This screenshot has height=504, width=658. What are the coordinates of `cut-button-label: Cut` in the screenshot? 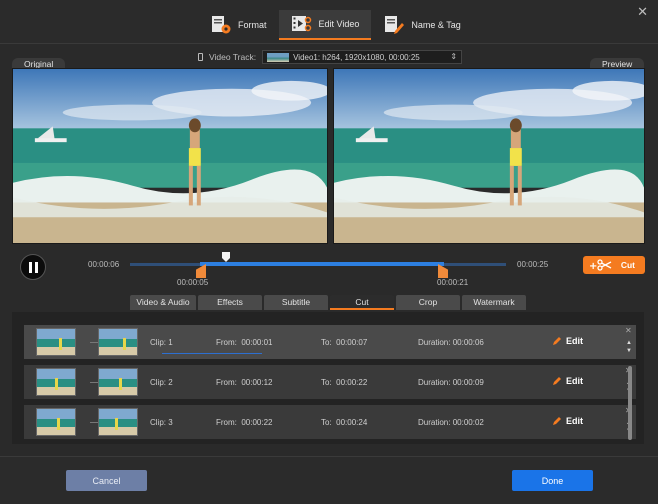 It's located at (627, 265).